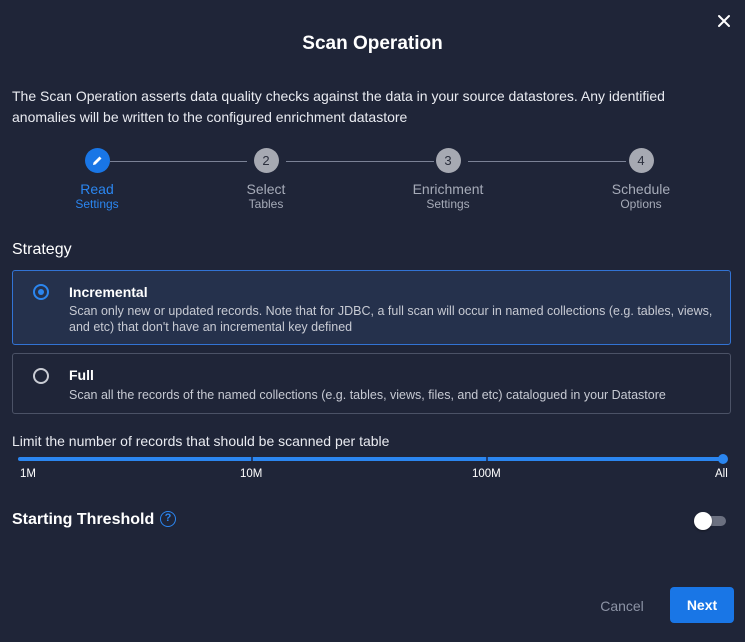  I want to click on option-title: Incremental, so click(108, 292).